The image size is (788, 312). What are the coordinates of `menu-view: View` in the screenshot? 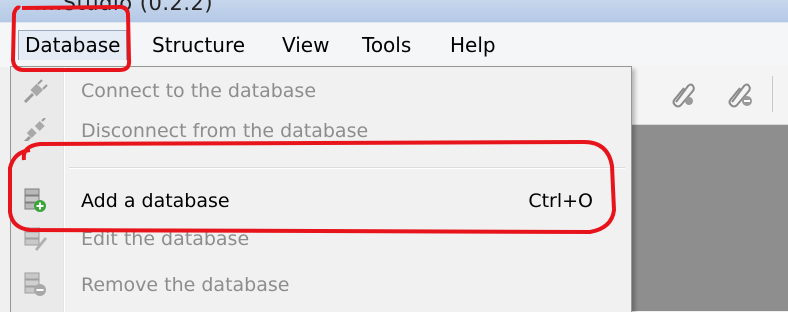 It's located at (305, 45).